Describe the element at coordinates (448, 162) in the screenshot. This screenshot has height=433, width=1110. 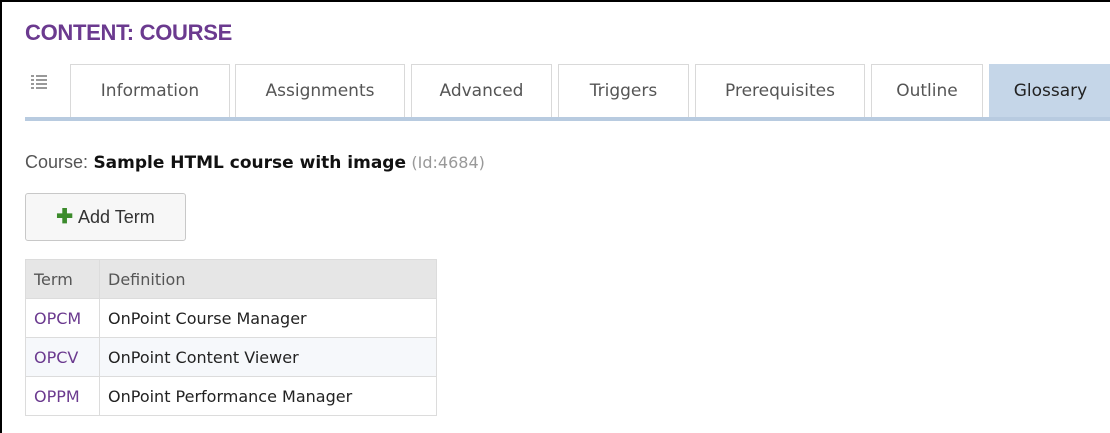
I see `course-id: (Id:4684)` at that location.